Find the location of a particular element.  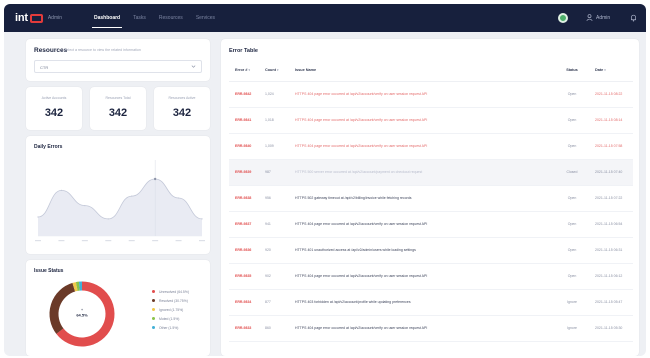

header-error-number: Error #▾ is located at coordinates (244, 70).